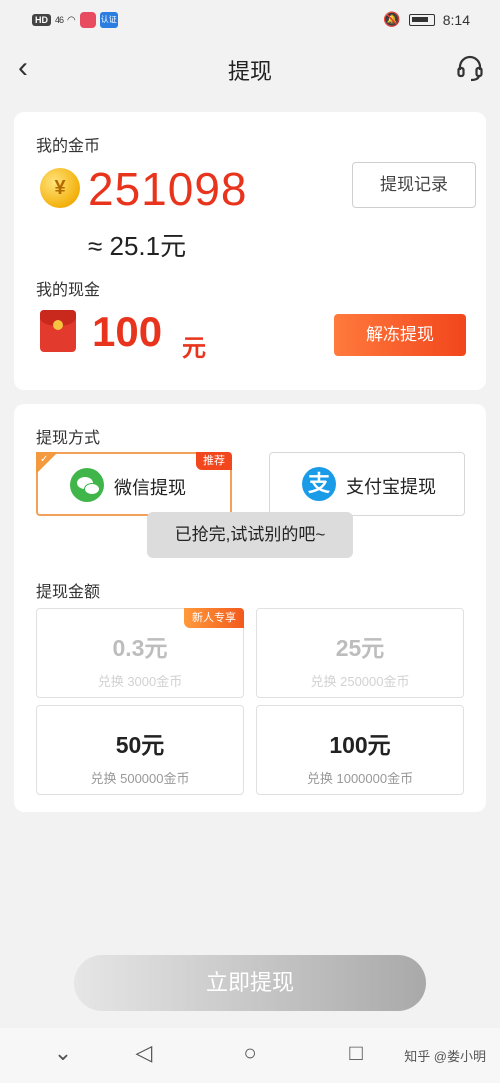  I want to click on amount-option: 25元 兑换 250000金币, so click(360, 653).